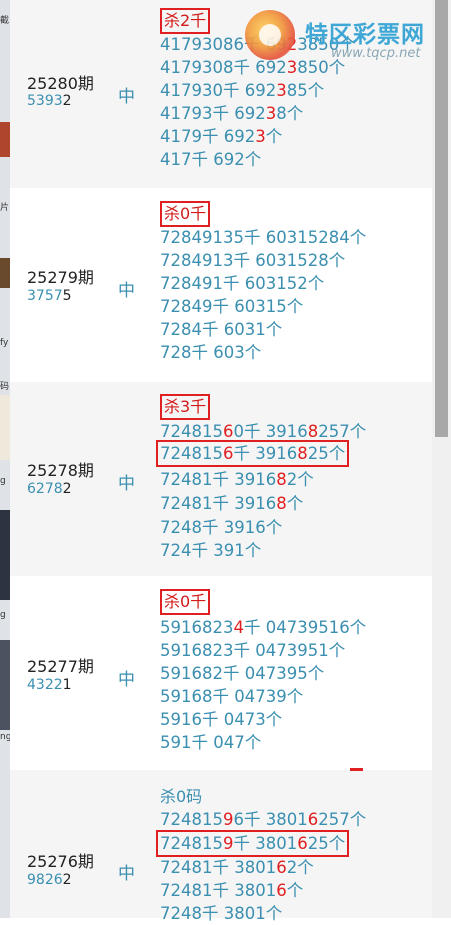  Describe the element at coordinates (5, 387) in the screenshot. I see `left-fragment: 码` at that location.